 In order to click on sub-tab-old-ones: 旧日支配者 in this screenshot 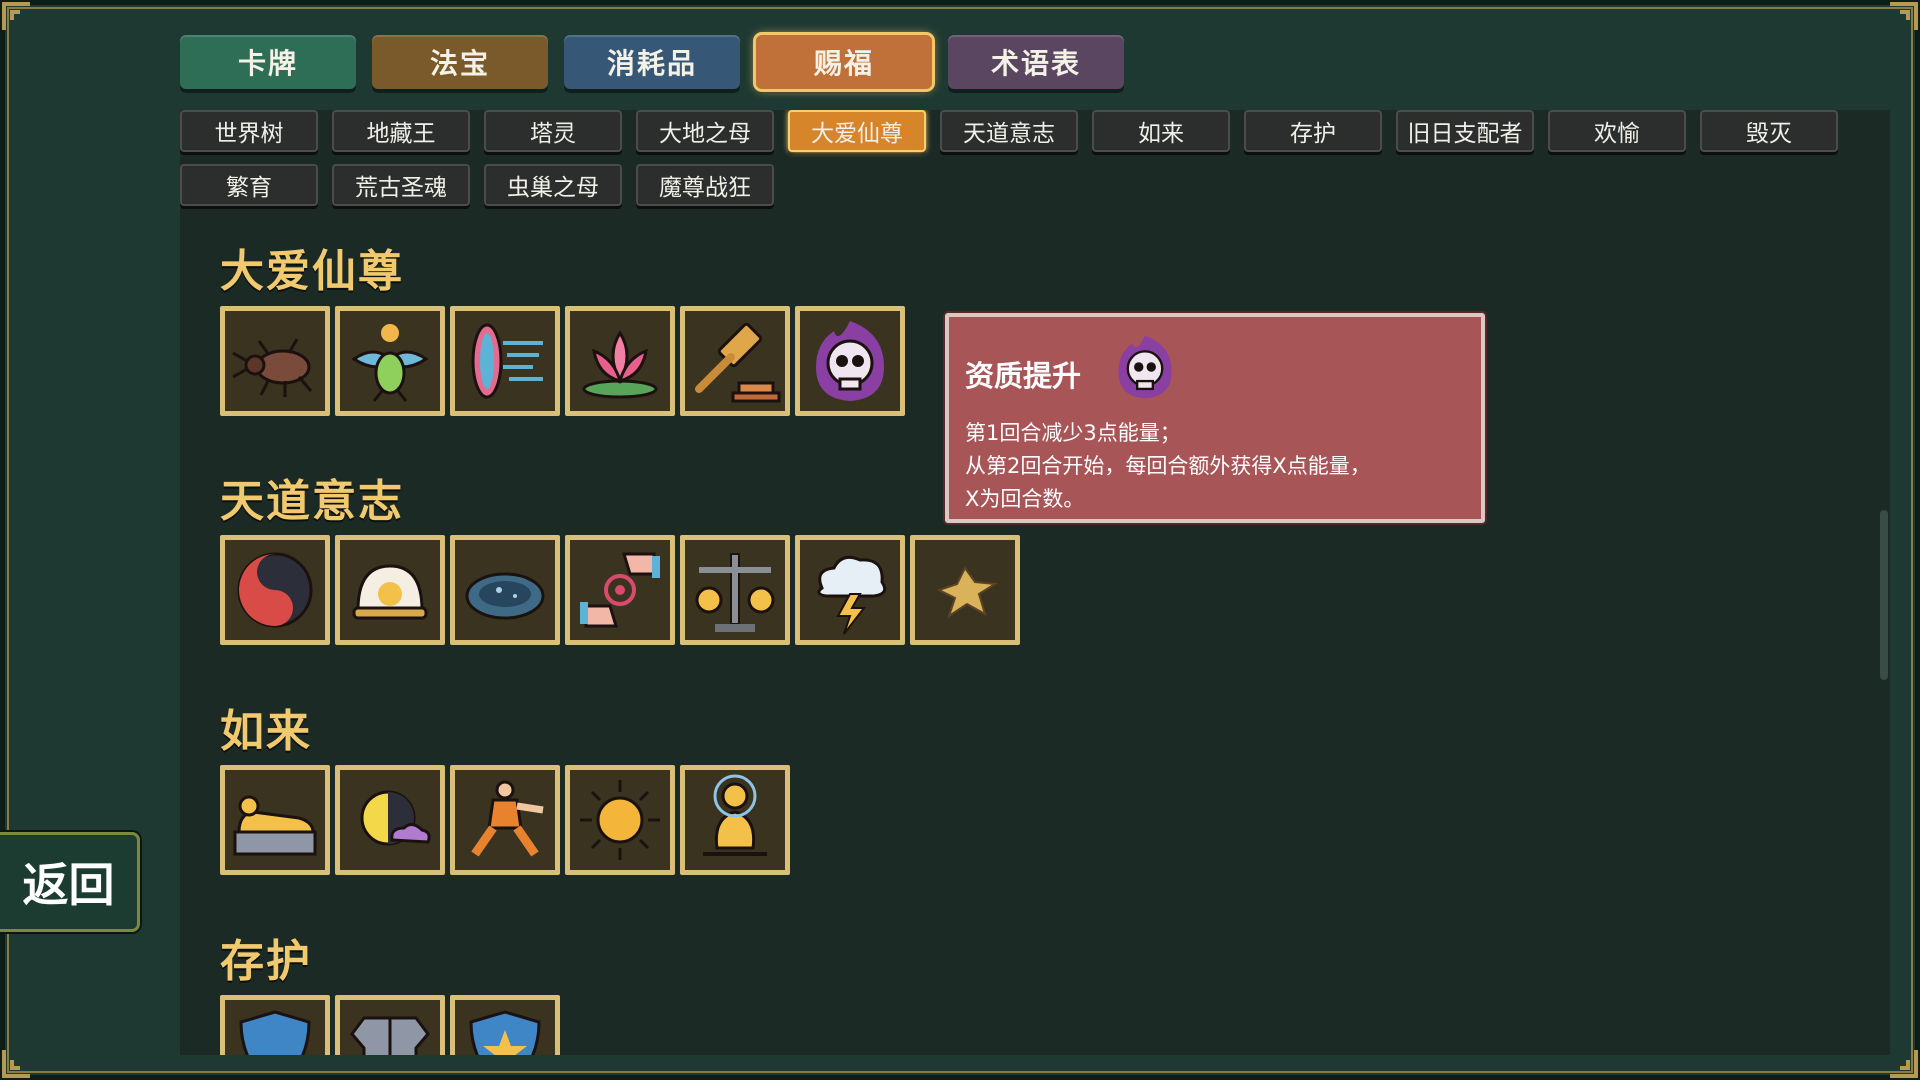, I will do `click(1465, 131)`.